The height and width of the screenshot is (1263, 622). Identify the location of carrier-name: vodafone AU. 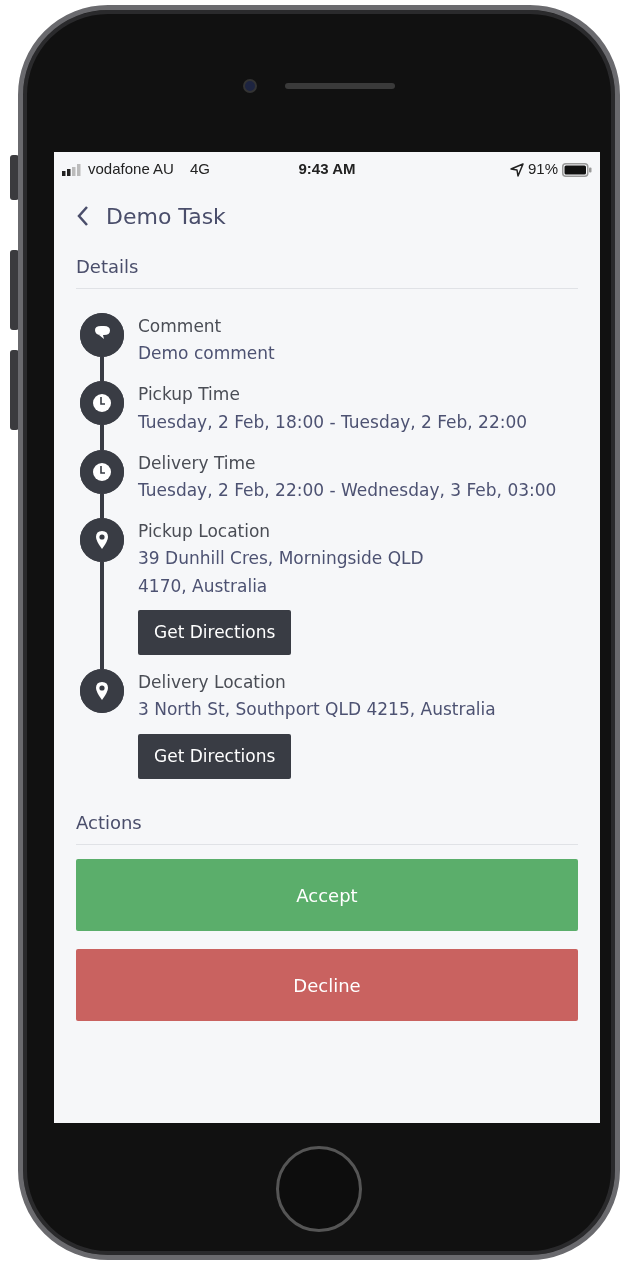
(131, 169).